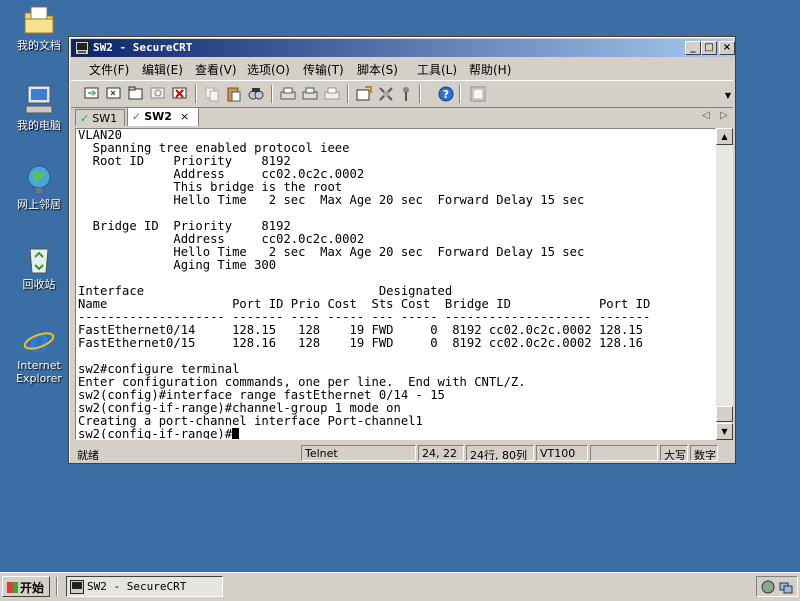 This screenshot has height=601, width=800. Describe the element at coordinates (39, 45) in the screenshot. I see `desktop-icon-label: 我的文档` at that location.